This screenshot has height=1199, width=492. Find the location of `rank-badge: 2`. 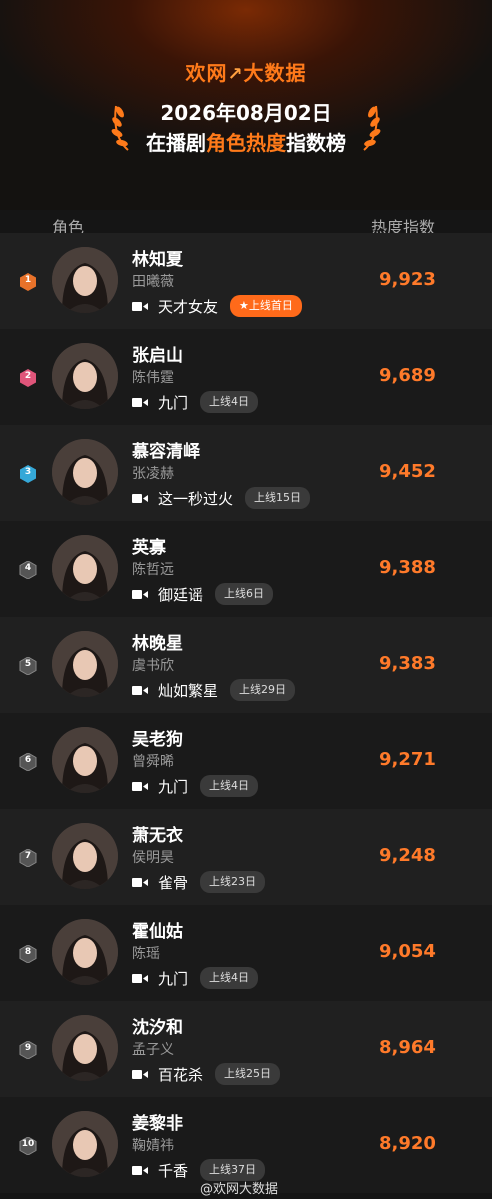

rank-badge: 2 is located at coordinates (28, 378).